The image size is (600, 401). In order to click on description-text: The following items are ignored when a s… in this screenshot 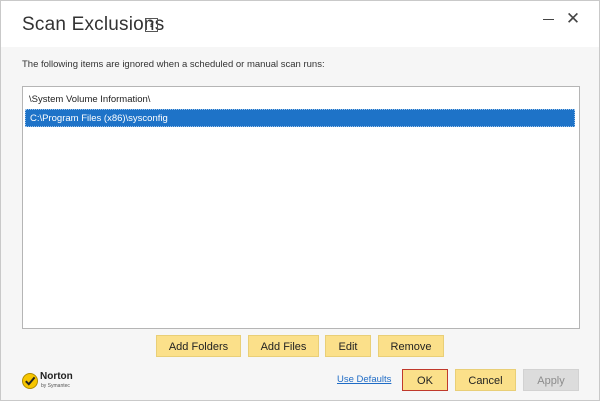, I will do `click(173, 64)`.